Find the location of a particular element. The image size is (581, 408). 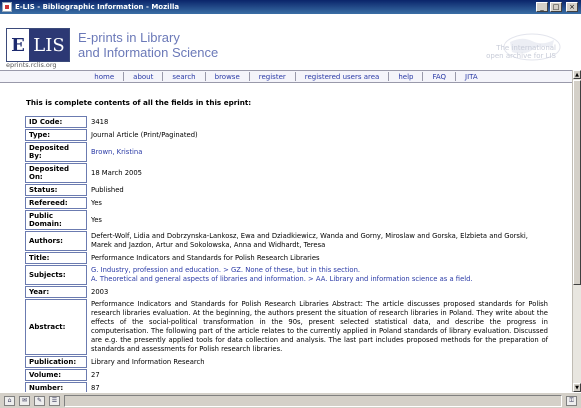

close-button: × is located at coordinates (572, 7).